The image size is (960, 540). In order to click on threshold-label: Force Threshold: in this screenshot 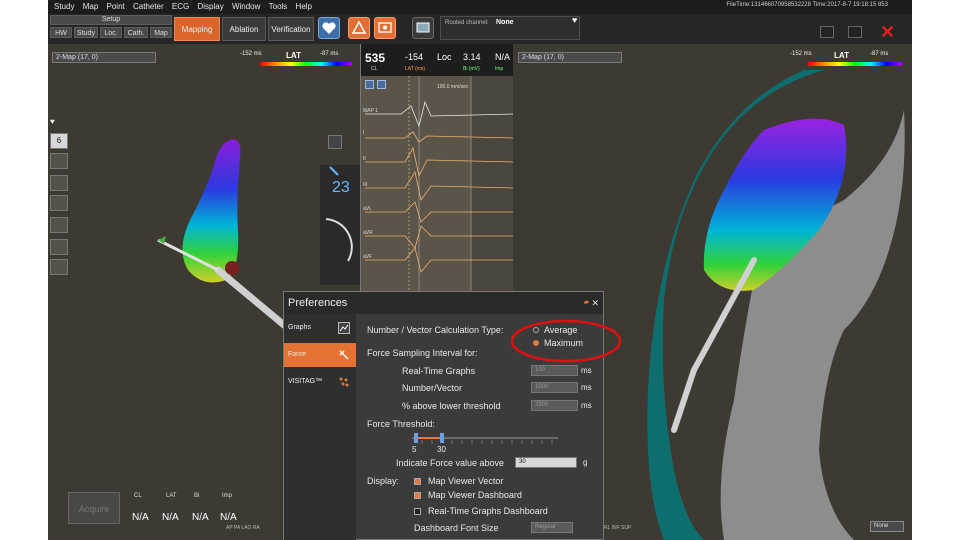, I will do `click(401, 424)`.